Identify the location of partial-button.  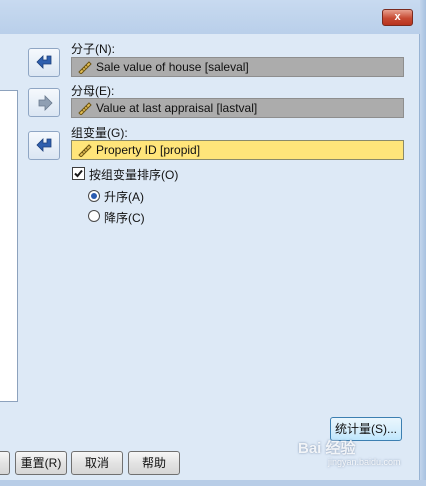
(5, 463).